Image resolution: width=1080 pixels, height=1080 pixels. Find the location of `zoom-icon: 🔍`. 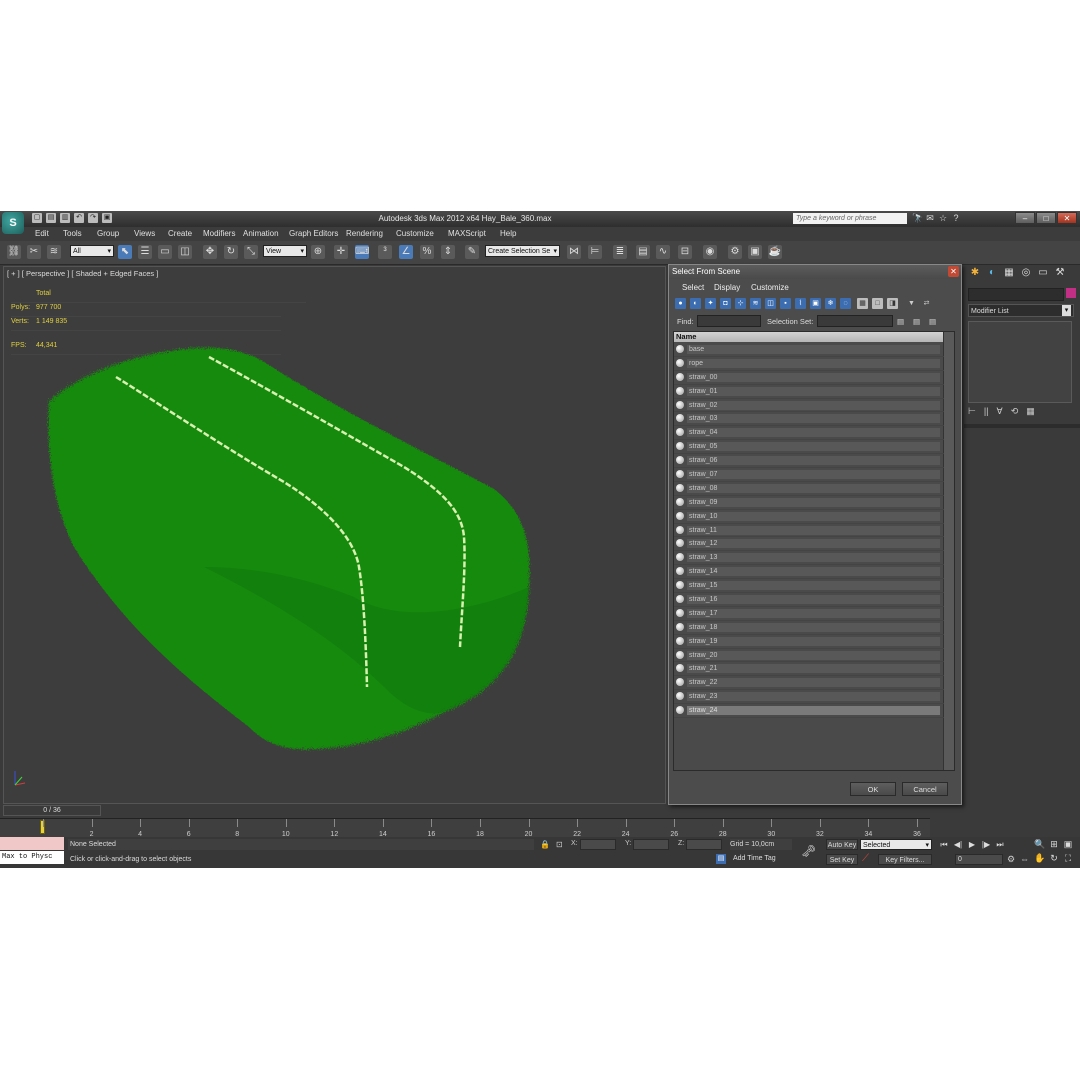

zoom-icon: 🔍 is located at coordinates (1040, 844).